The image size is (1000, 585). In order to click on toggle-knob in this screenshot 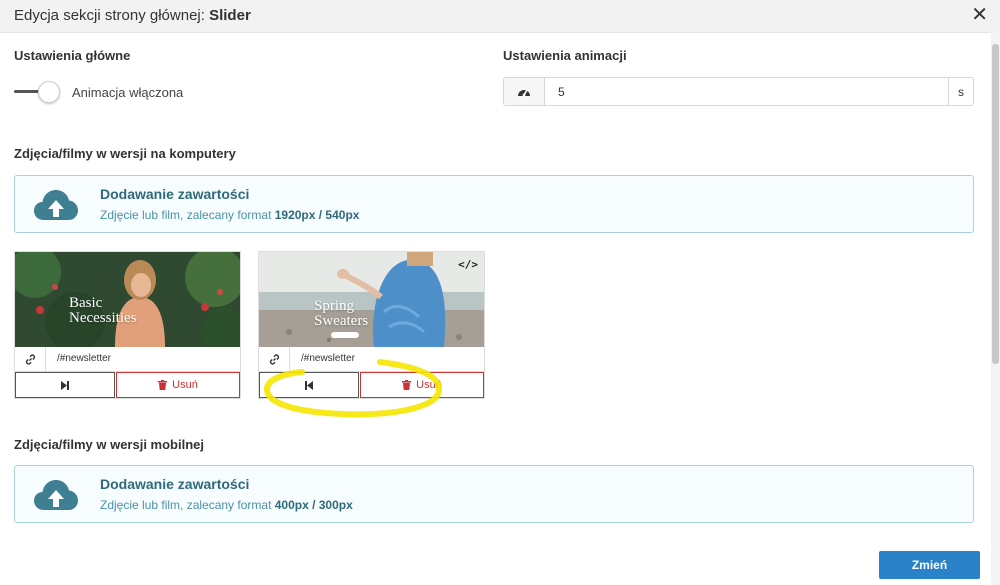, I will do `click(49, 92)`.